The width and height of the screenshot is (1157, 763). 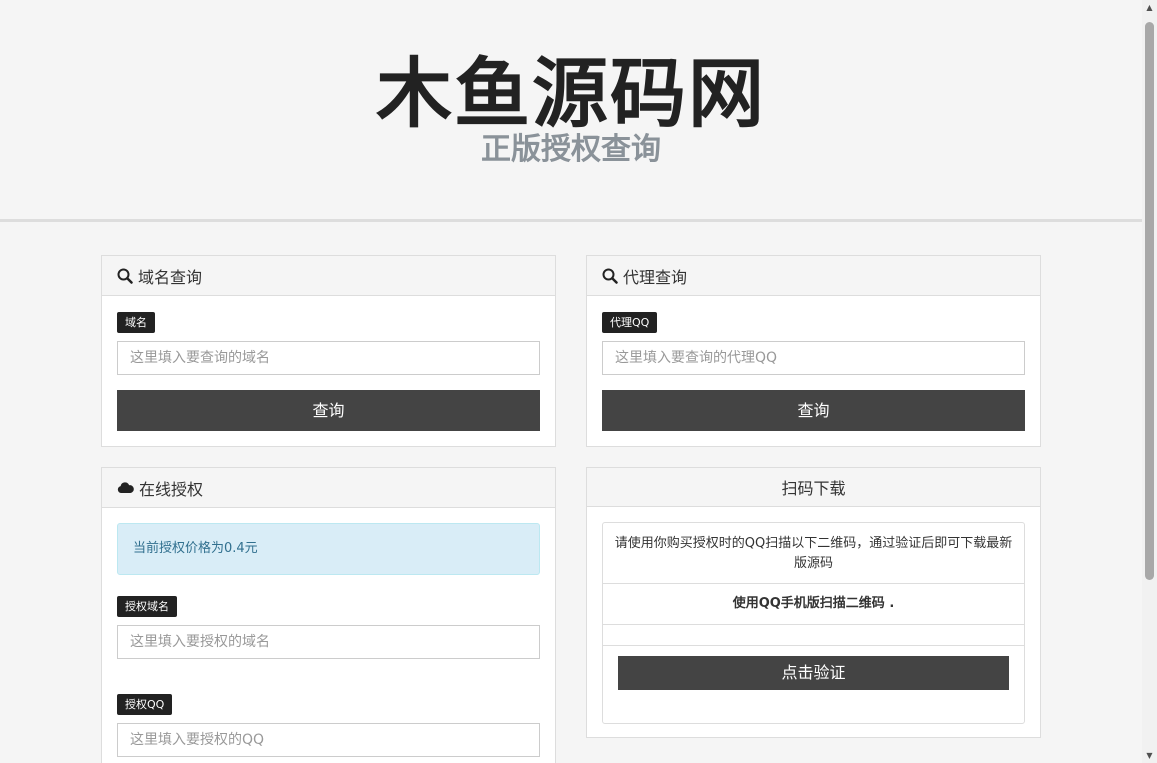 I want to click on auth-qq-label: 授权QQ, so click(x=145, y=704).